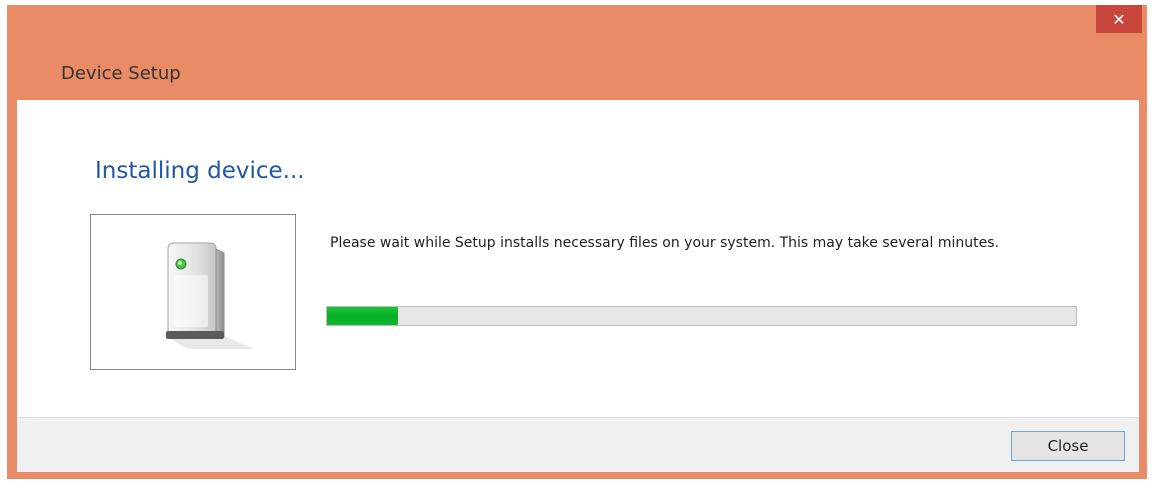  I want to click on window-title: Device Setup, so click(121, 73).